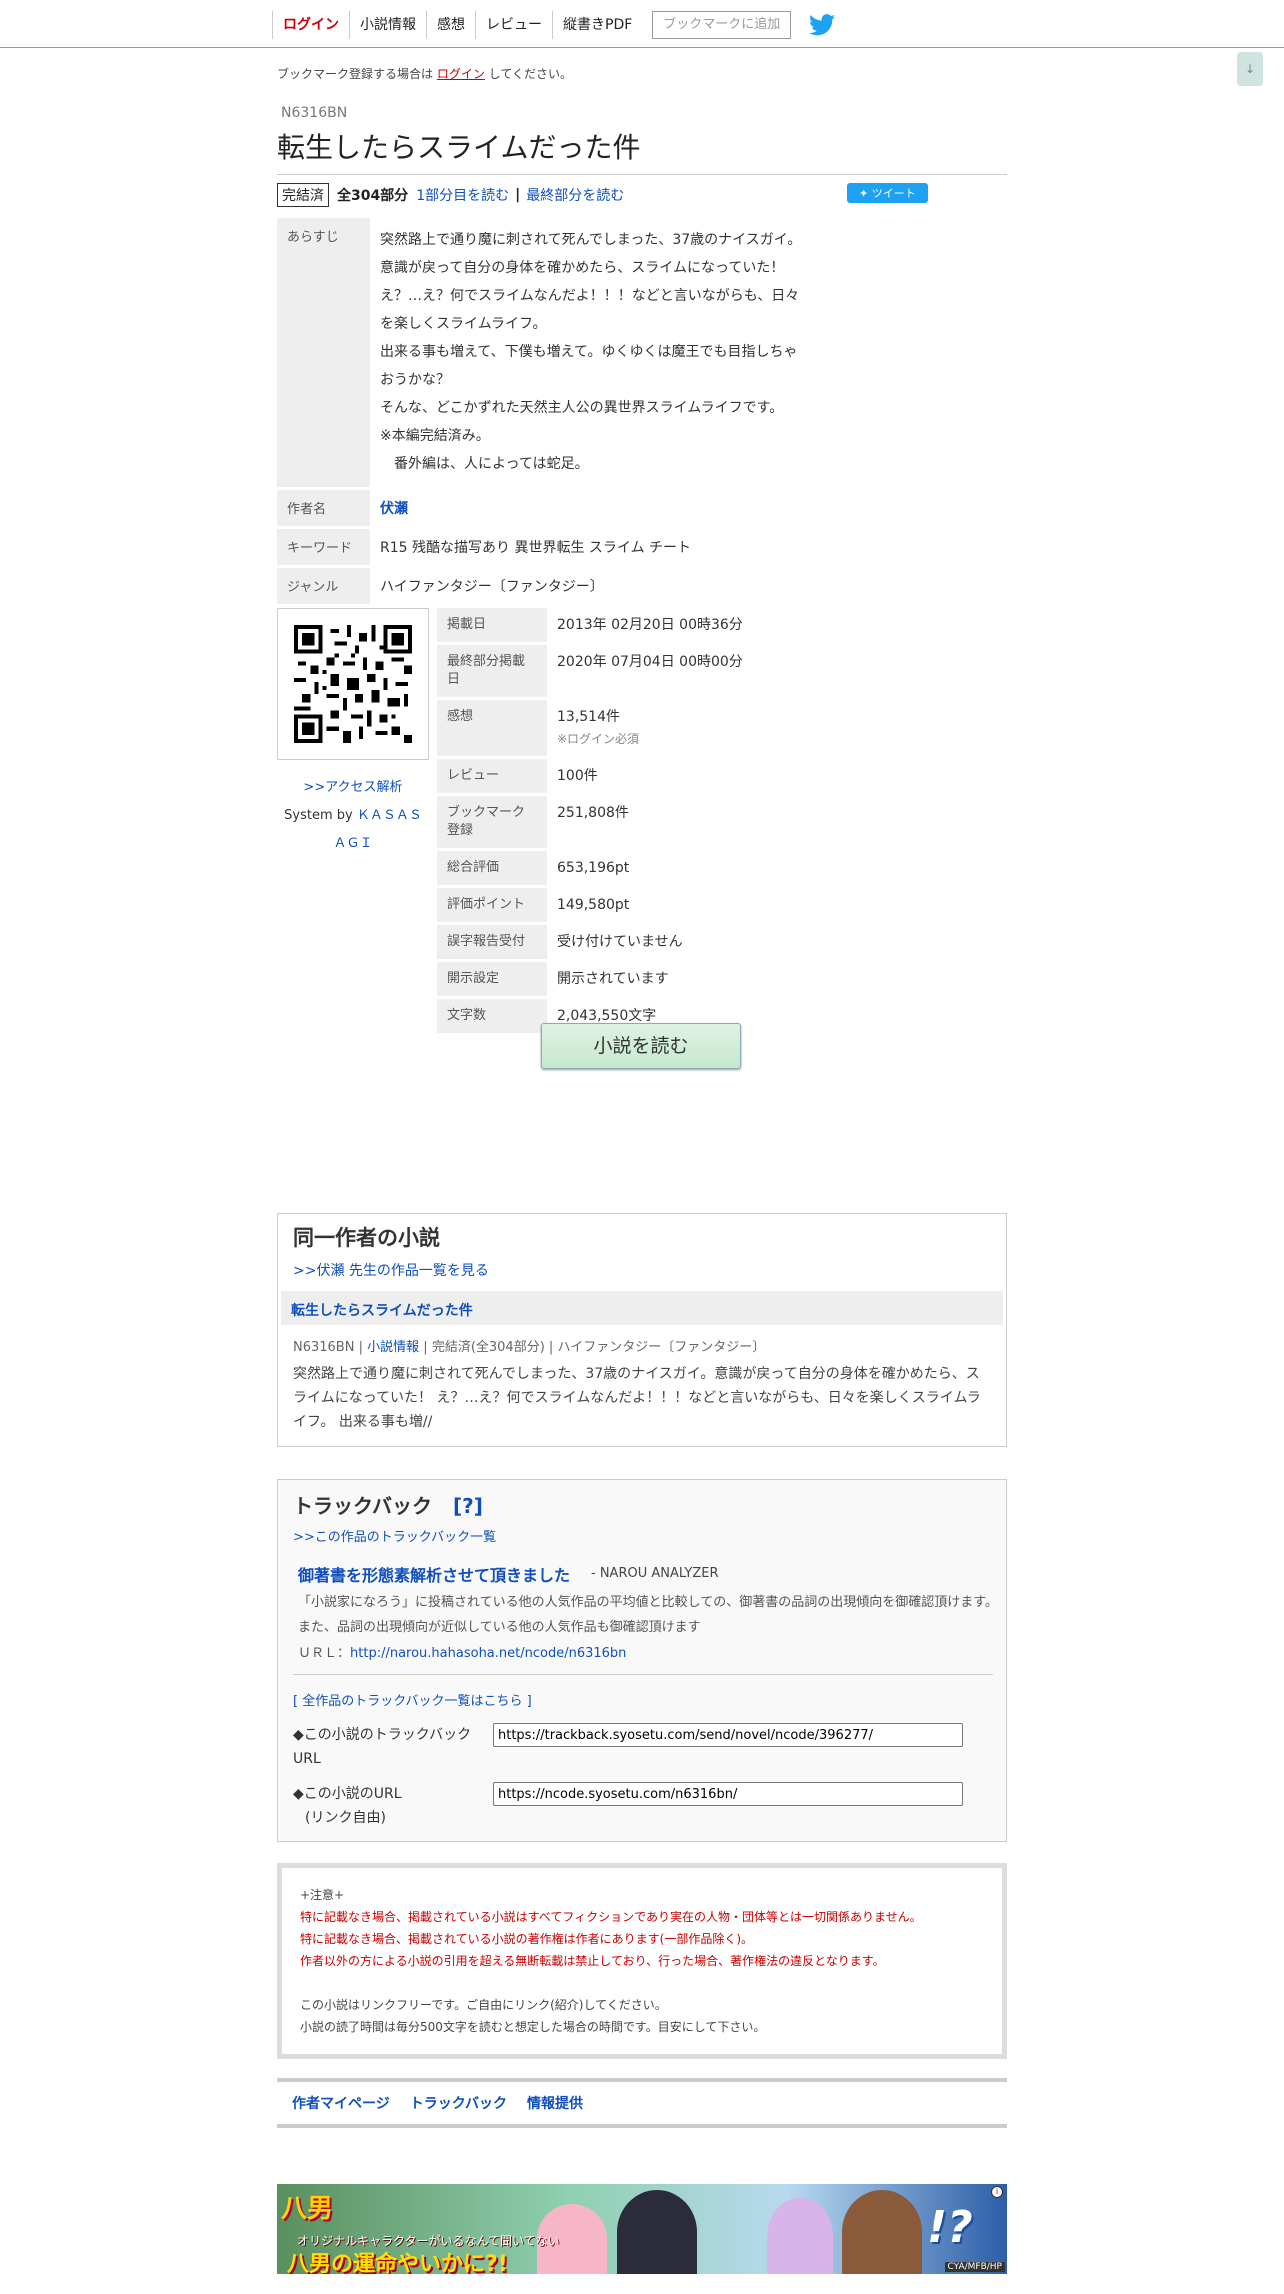  What do you see at coordinates (492, 822) in the screenshot?
I see `stats-label: ブックマーク登録` at bounding box center [492, 822].